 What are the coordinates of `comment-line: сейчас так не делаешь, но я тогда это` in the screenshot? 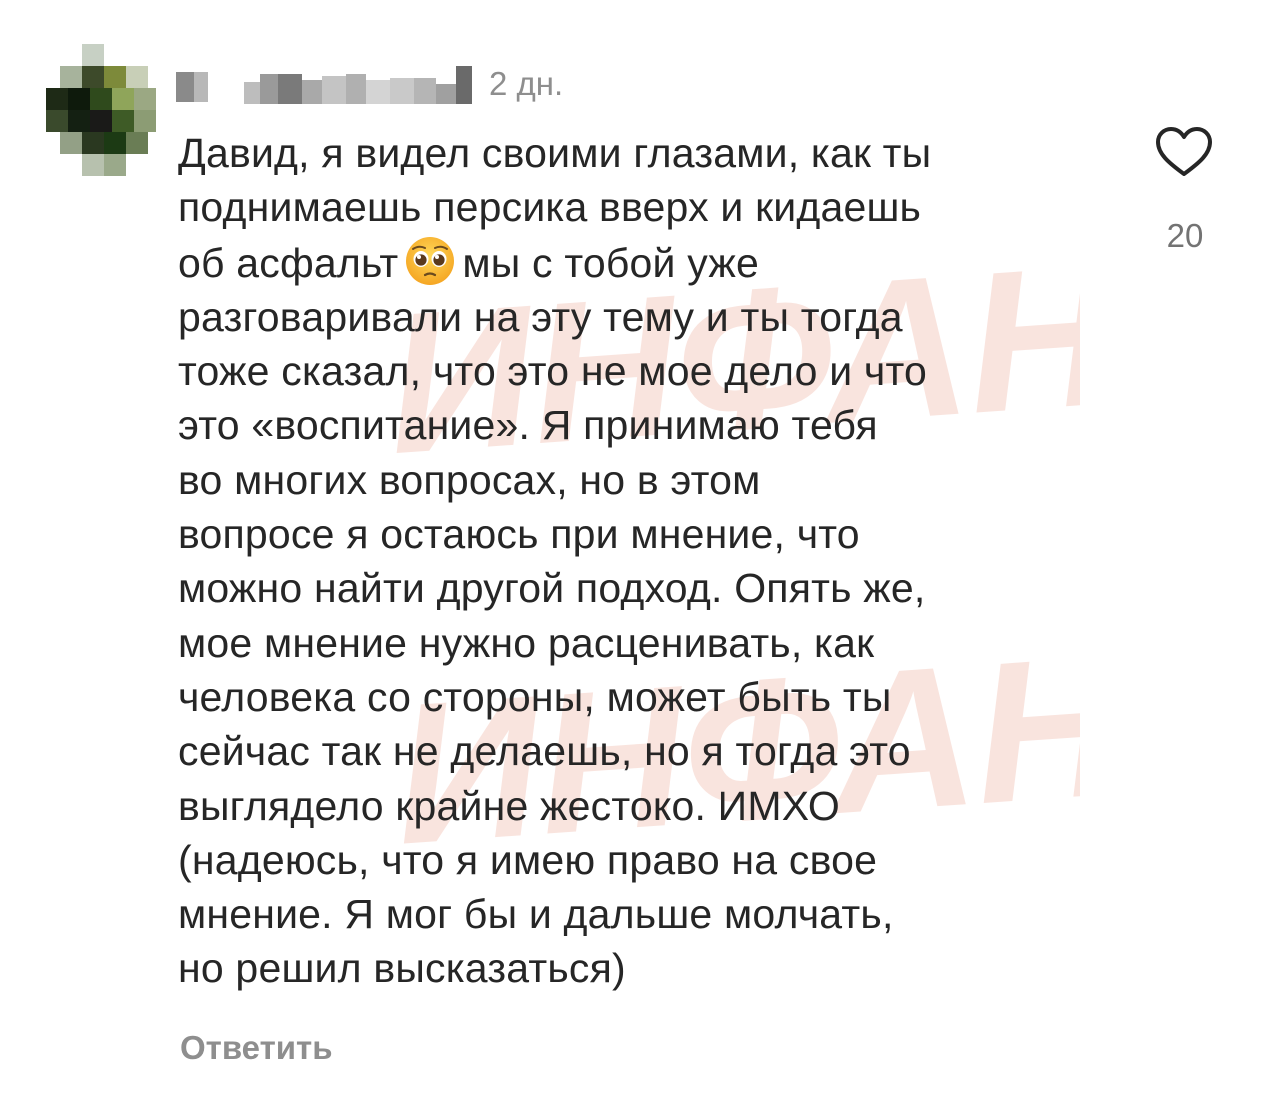 It's located at (544, 751).